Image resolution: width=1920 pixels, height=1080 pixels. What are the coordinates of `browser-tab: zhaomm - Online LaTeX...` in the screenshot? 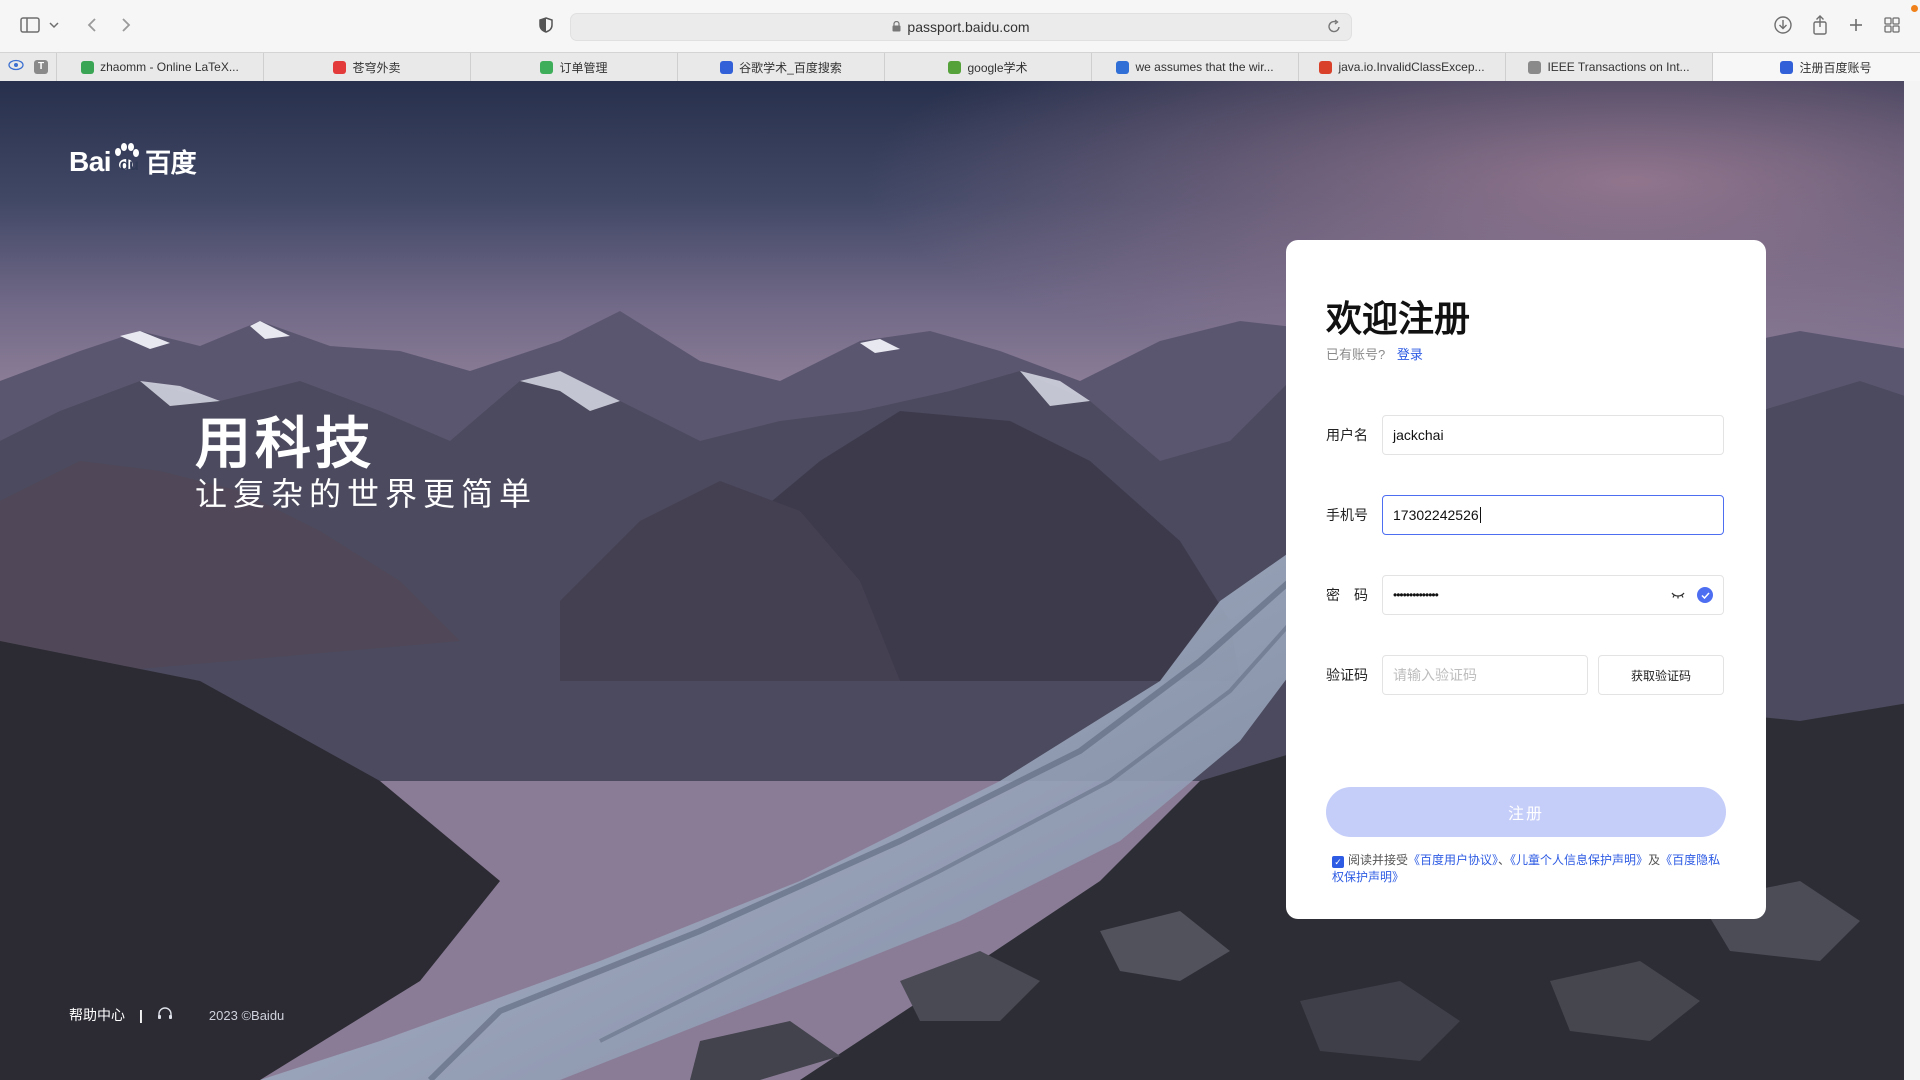 It's located at (159, 67).